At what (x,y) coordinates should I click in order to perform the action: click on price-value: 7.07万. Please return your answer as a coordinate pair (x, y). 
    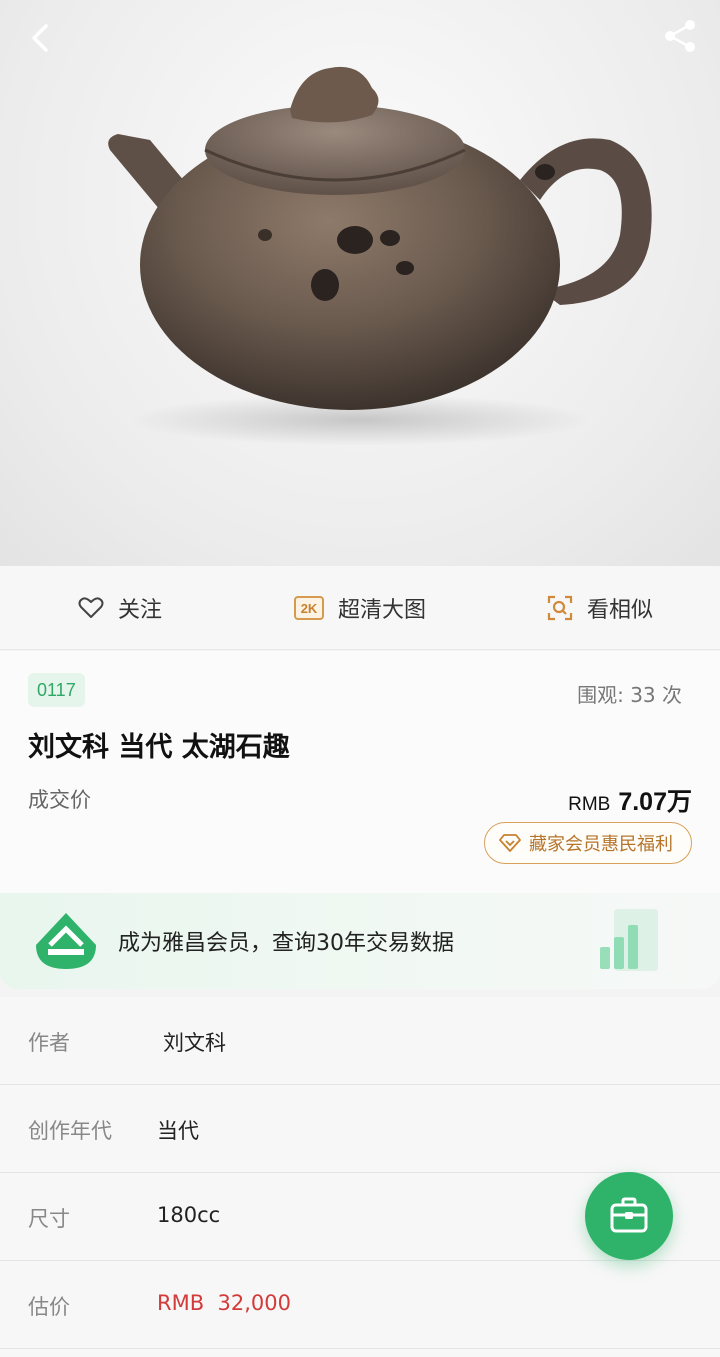
    Looking at the image, I should click on (655, 802).